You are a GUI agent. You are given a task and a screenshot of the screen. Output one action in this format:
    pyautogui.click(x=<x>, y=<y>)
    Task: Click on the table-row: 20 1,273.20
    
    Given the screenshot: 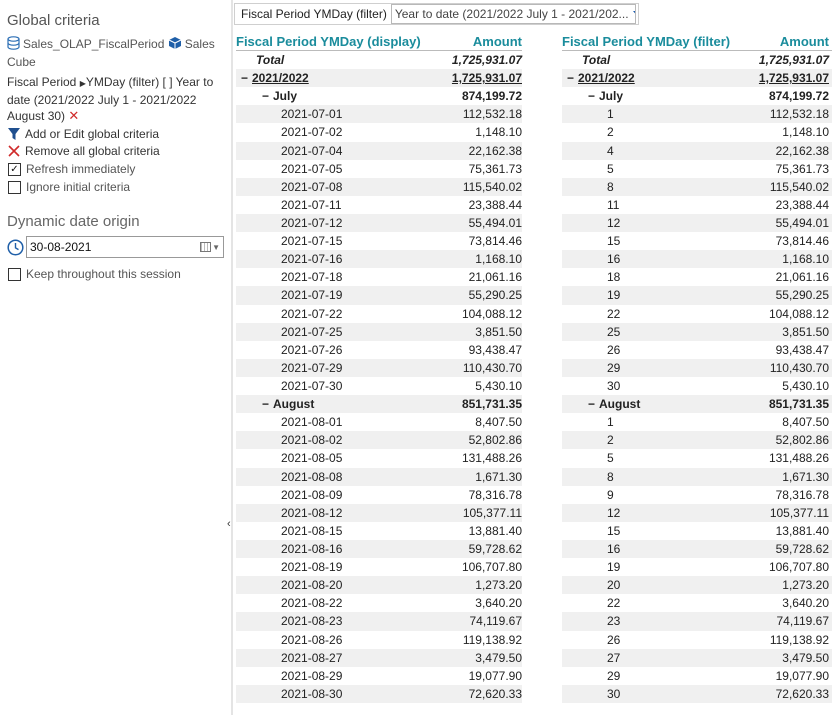 What is the action you would take?
    pyautogui.click(x=697, y=585)
    